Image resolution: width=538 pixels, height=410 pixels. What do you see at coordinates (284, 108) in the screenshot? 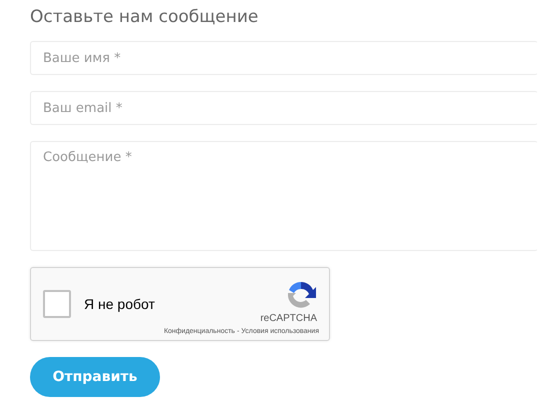
I see `input-field: Ваш email *` at bounding box center [284, 108].